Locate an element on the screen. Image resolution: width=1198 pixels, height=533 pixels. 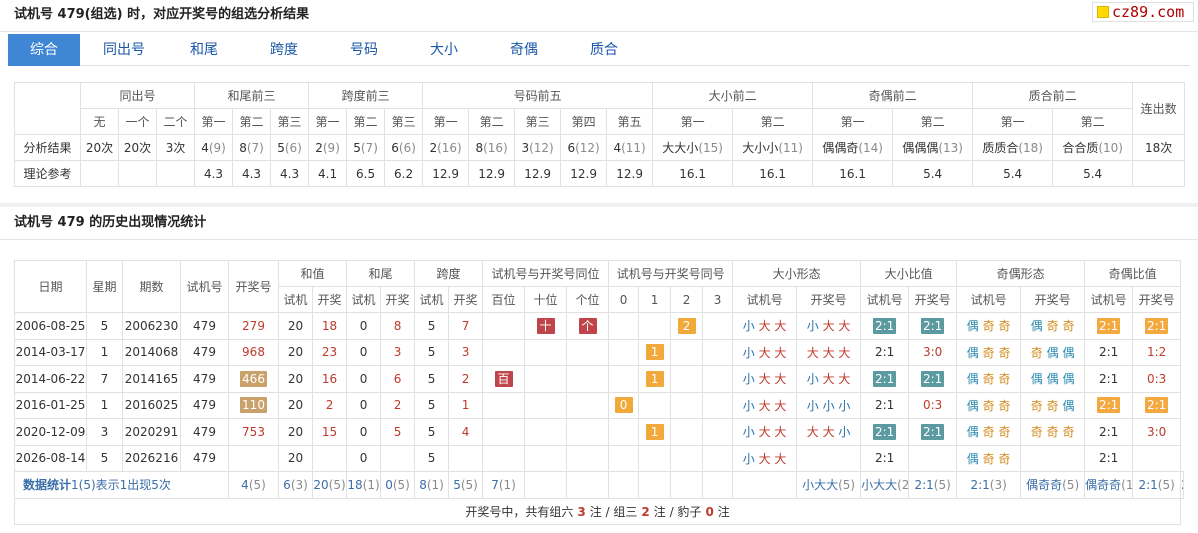
result-count: (10) is located at coordinates (1110, 148).